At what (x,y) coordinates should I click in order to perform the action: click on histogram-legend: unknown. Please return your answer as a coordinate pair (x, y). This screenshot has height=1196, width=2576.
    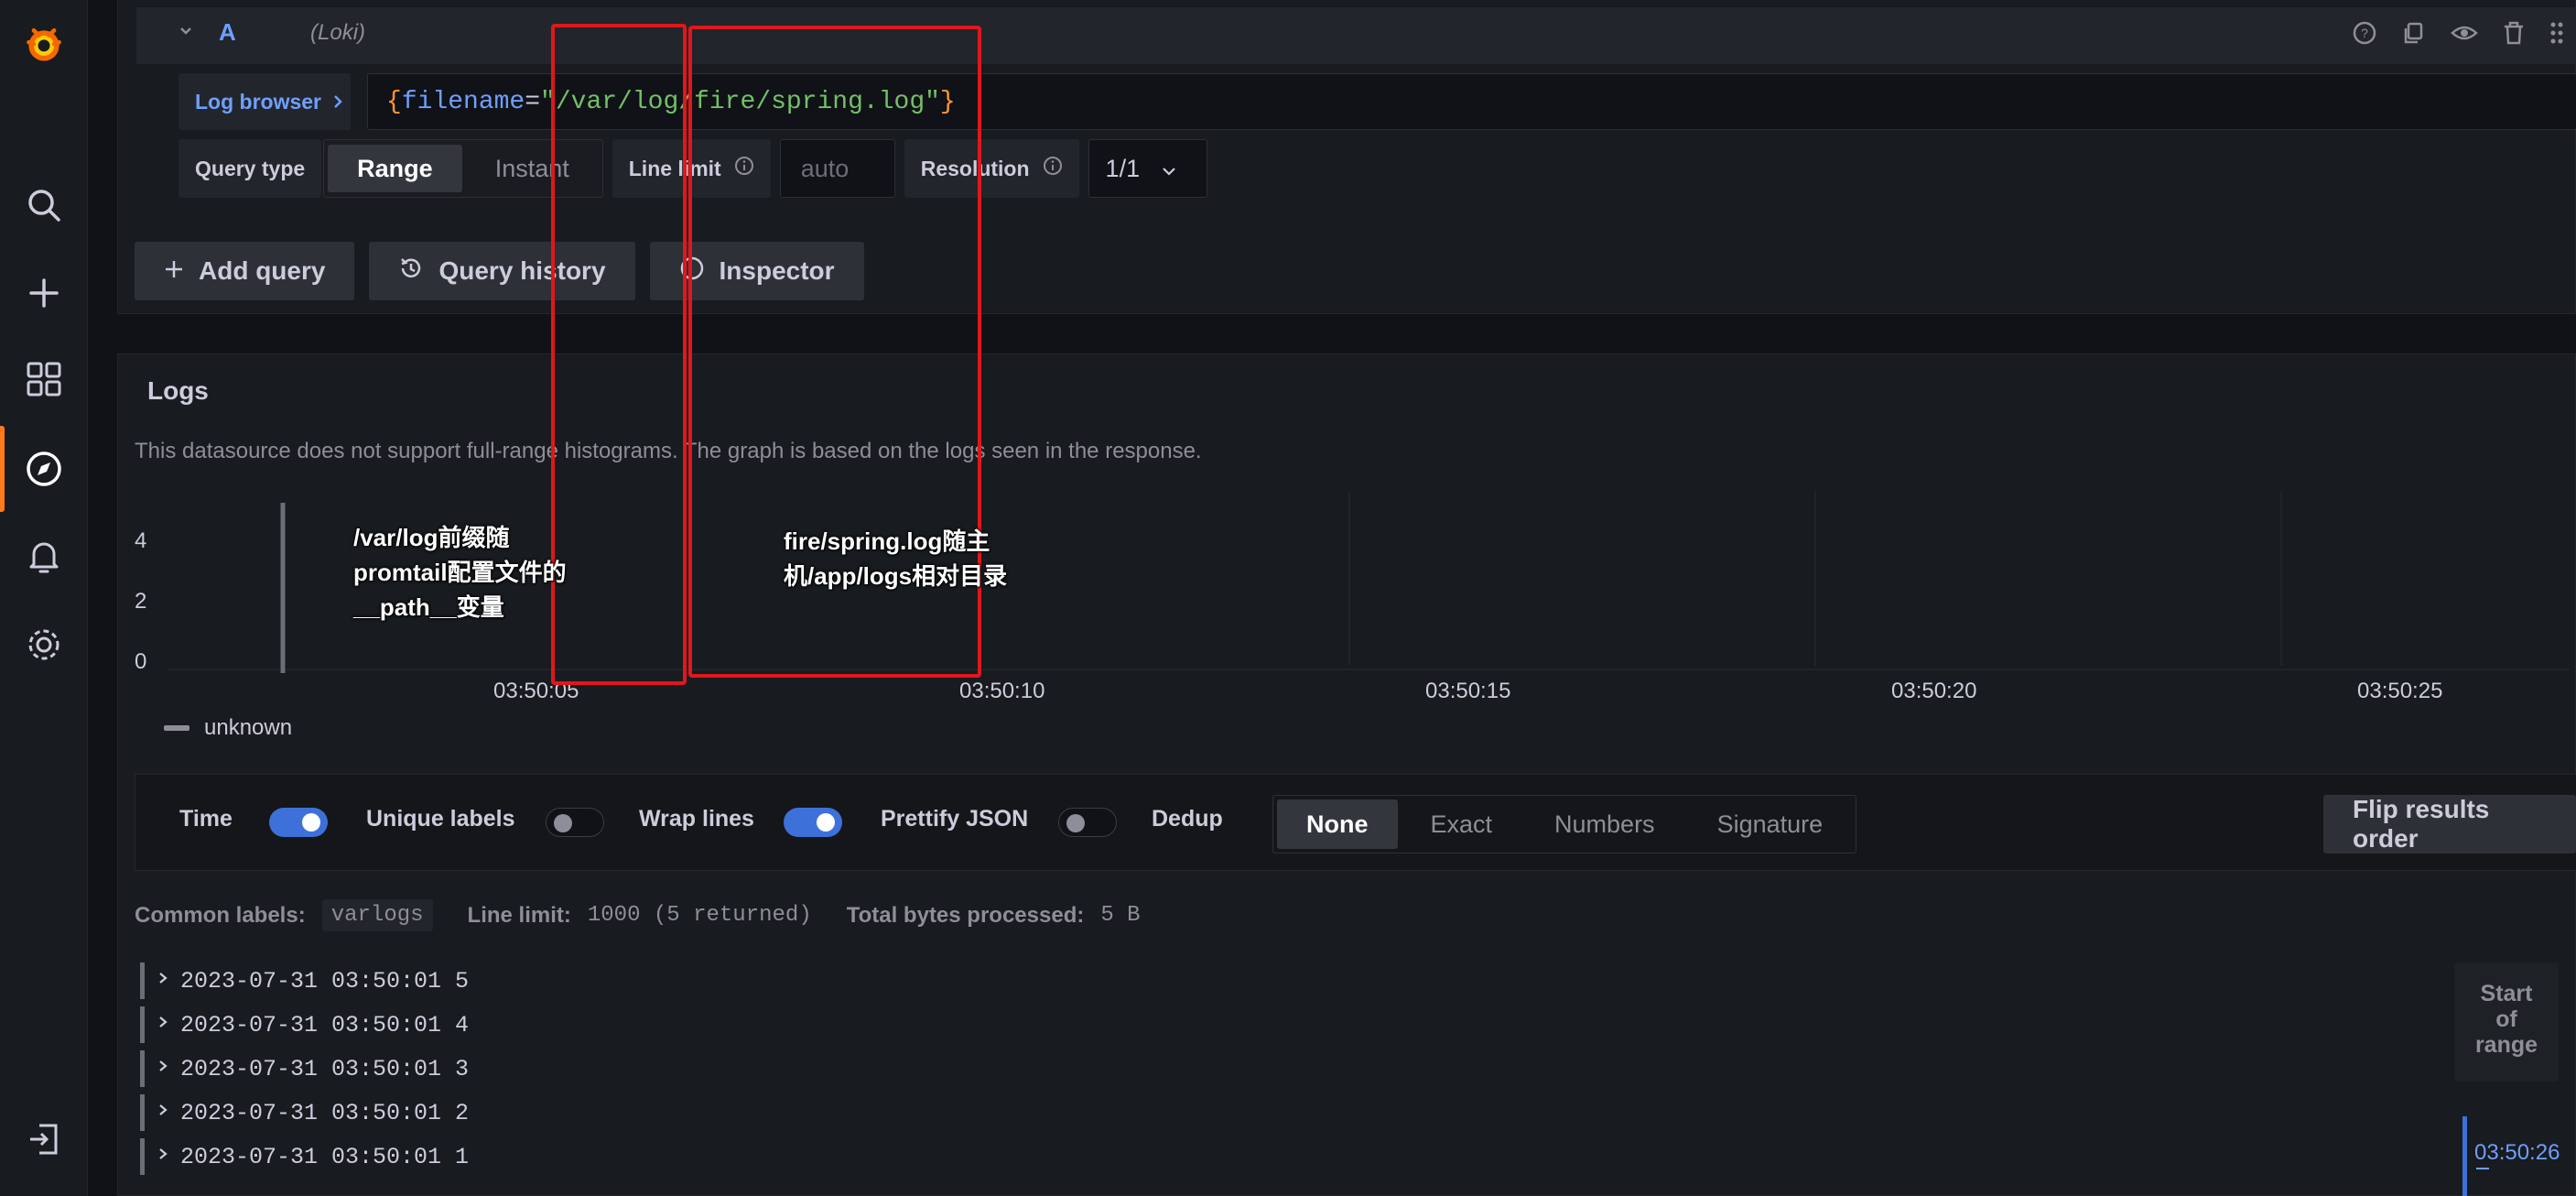
    Looking at the image, I should click on (228, 728).